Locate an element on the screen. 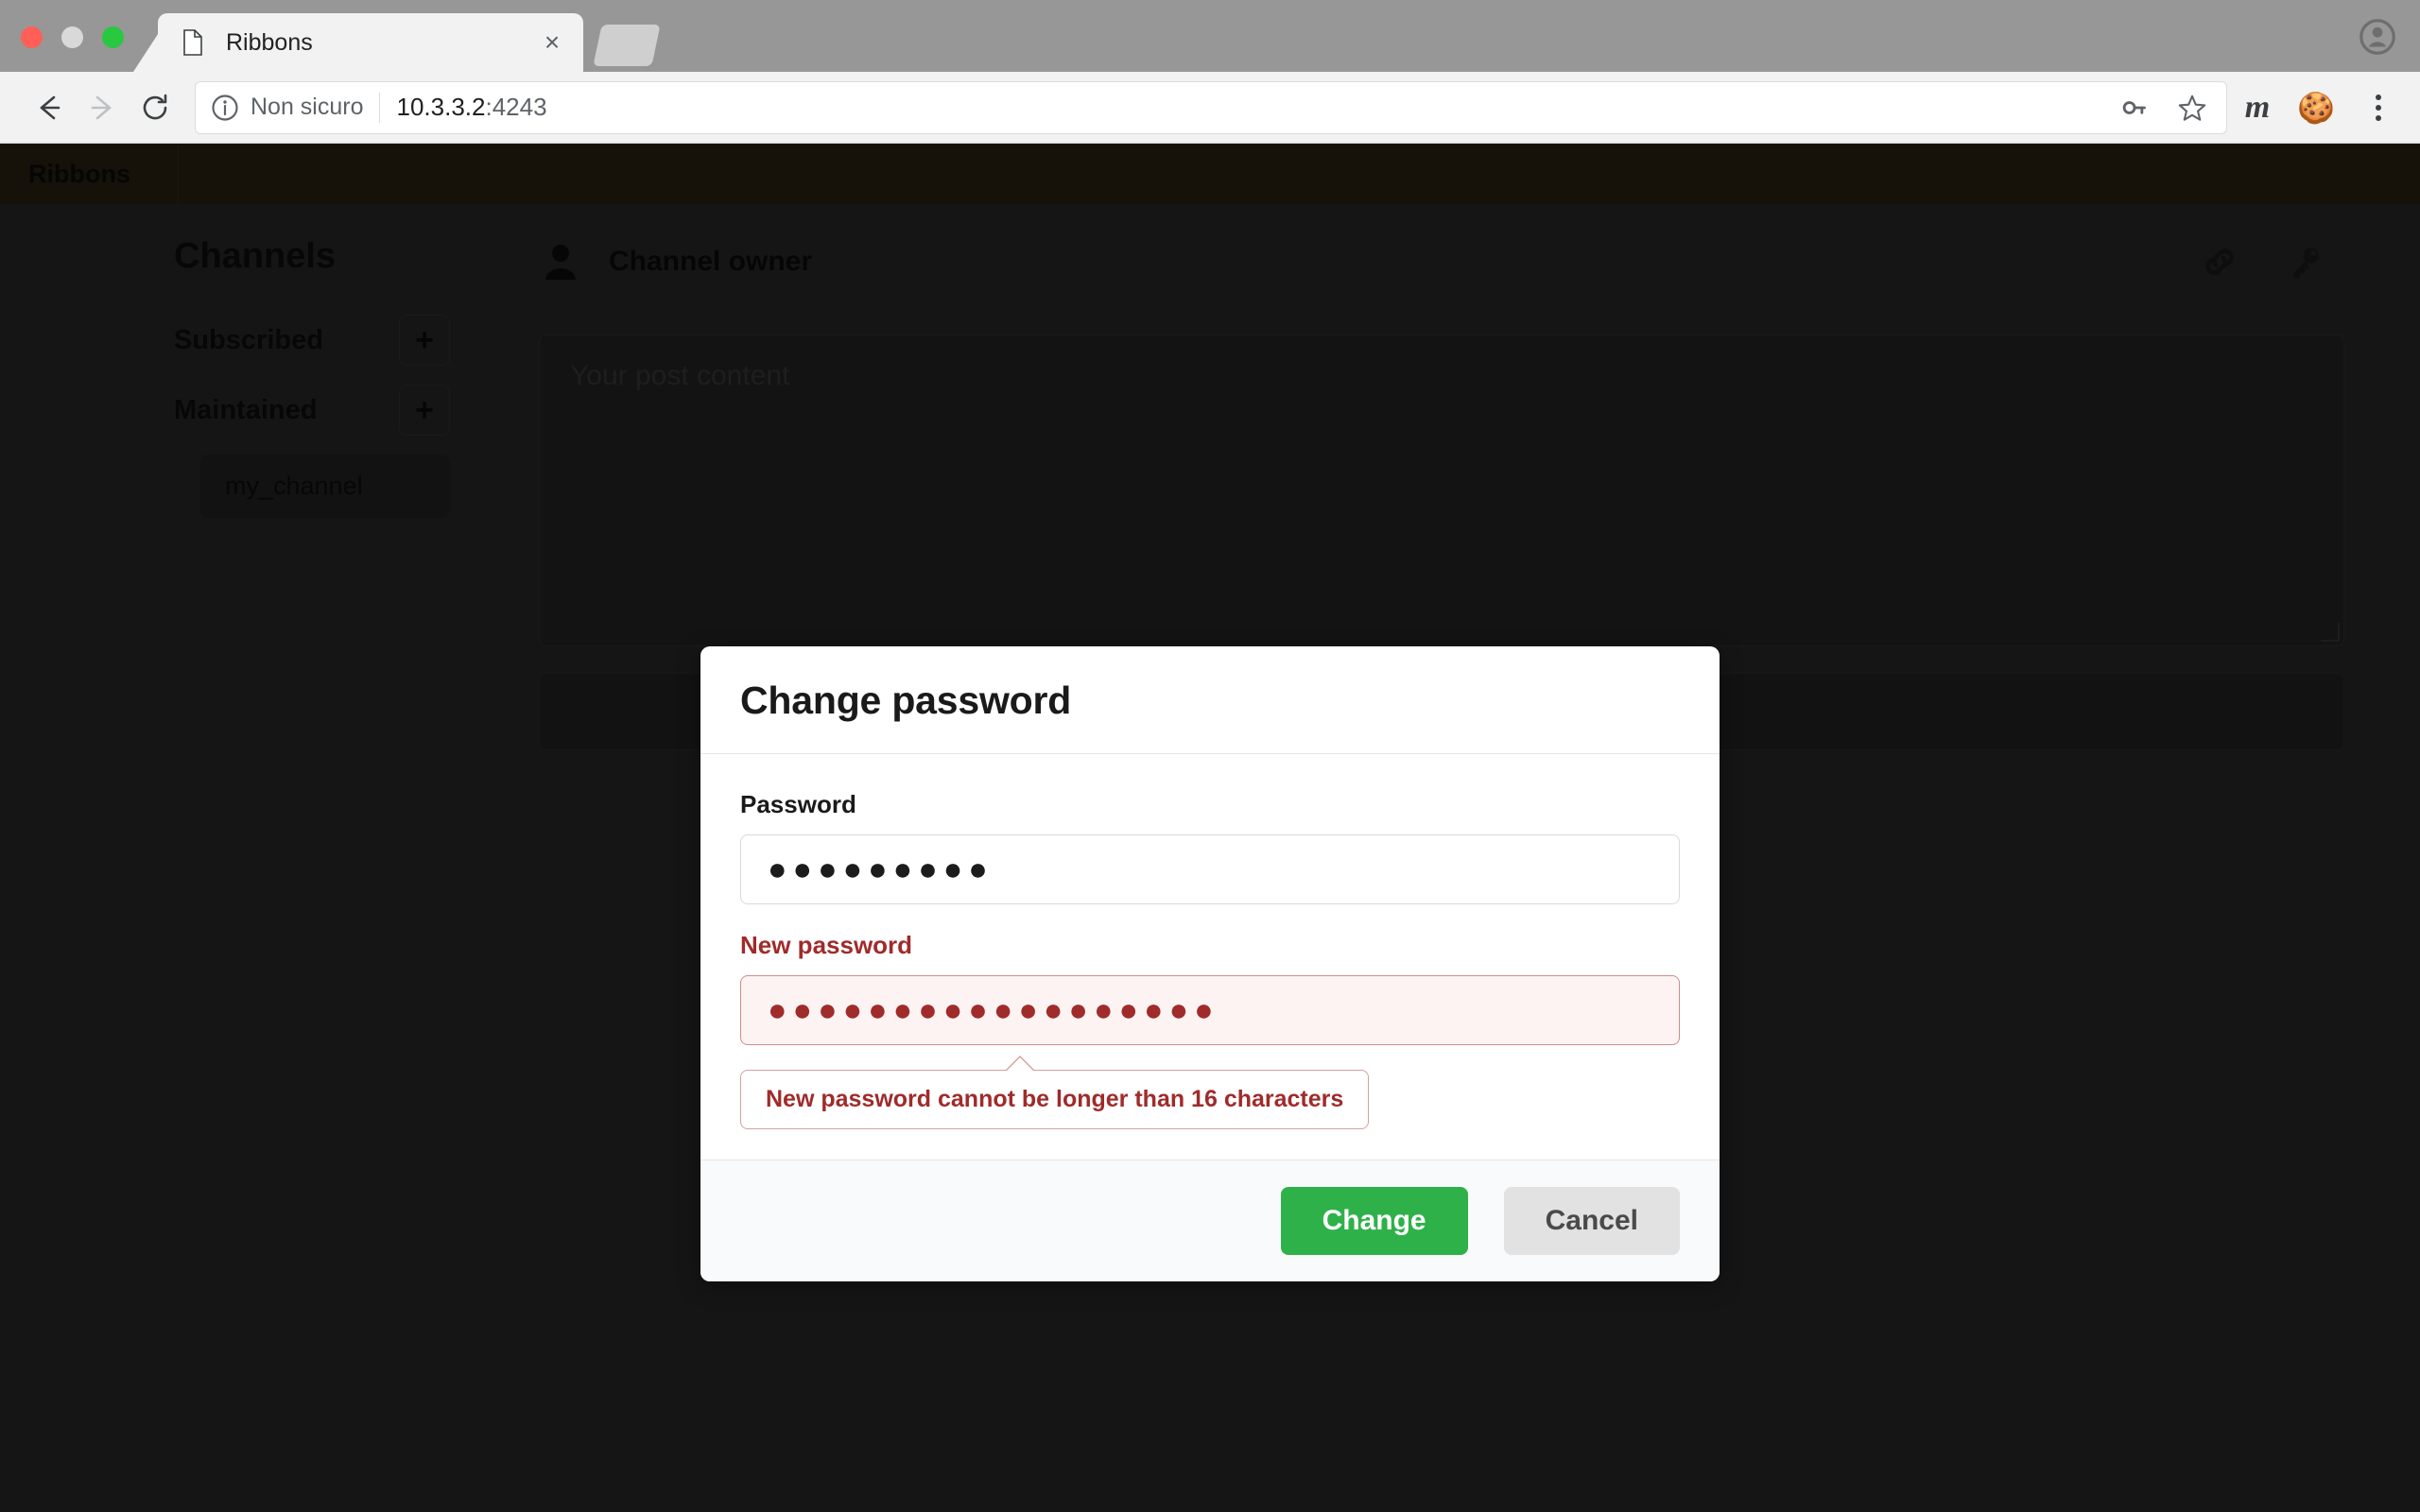 The image size is (2420, 1512). url-host: 10.3.3.2 is located at coordinates (441, 107).